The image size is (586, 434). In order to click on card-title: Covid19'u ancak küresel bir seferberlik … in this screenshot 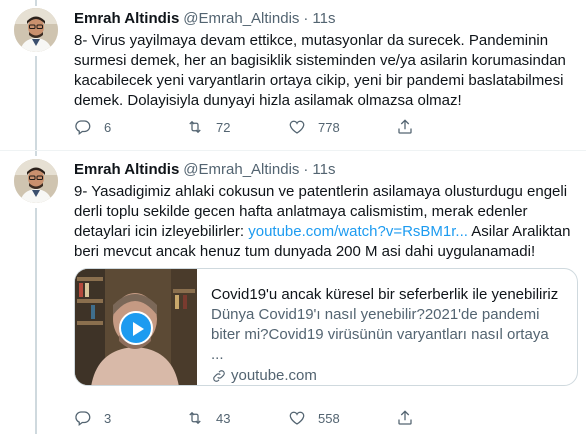, I will do `click(385, 294)`.